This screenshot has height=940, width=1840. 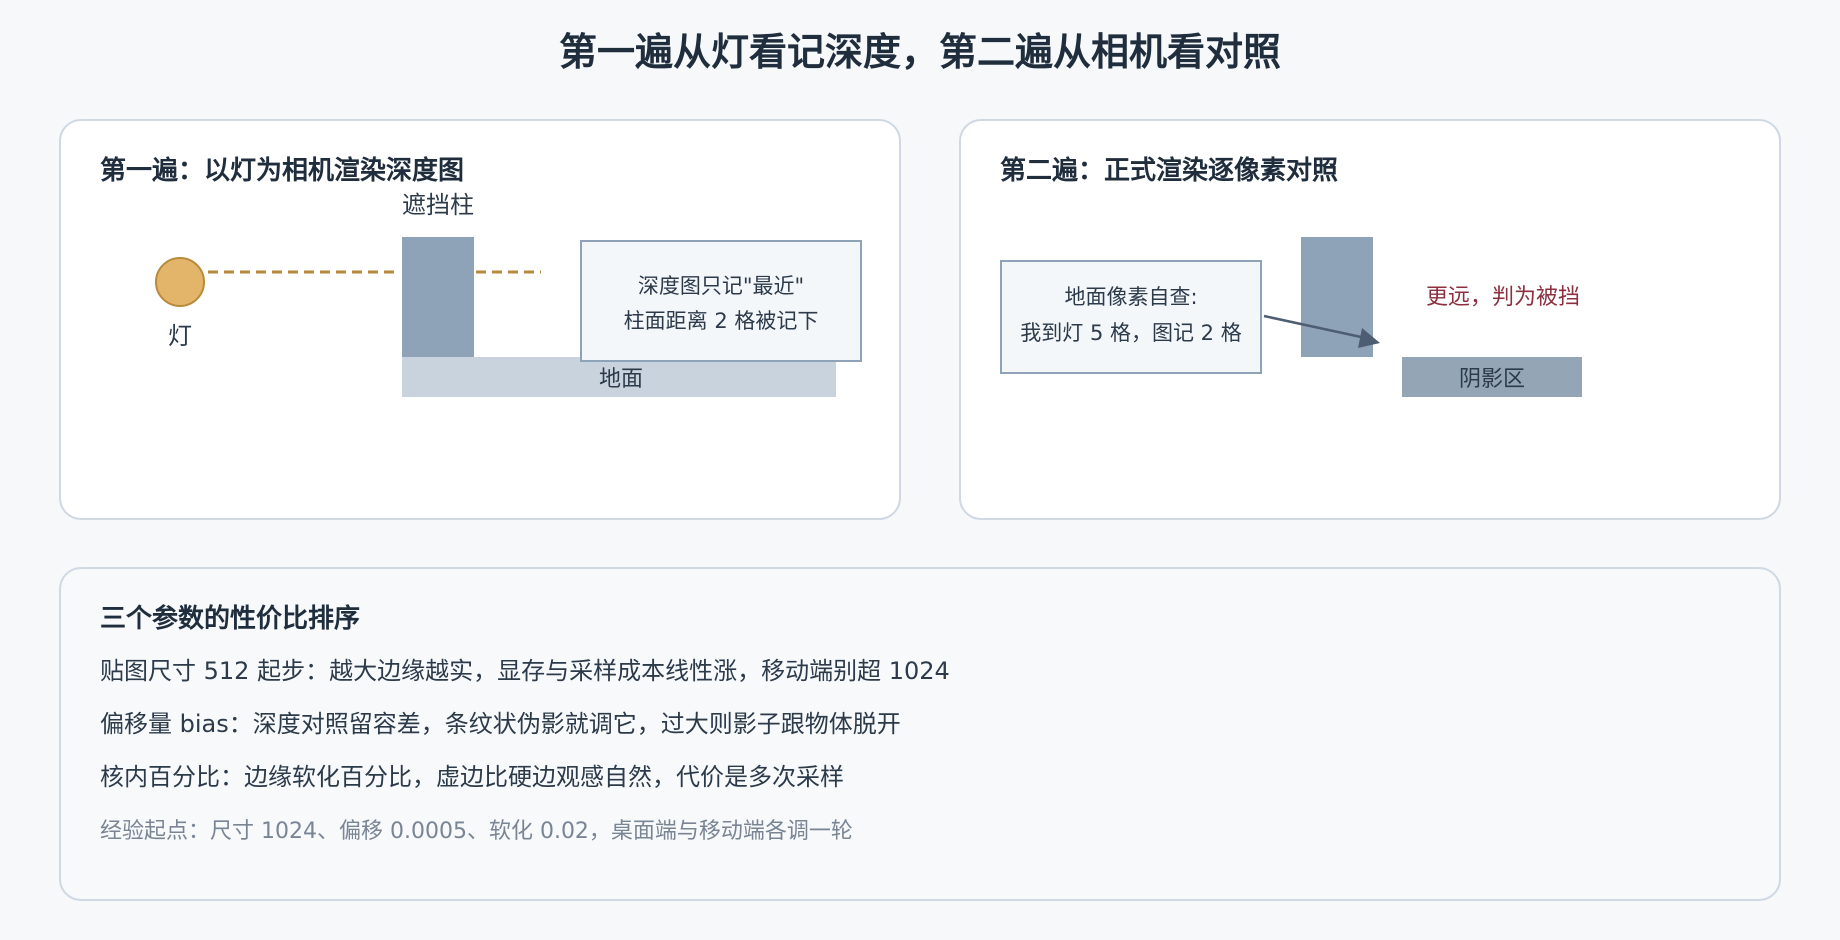 I want to click on pixel-check-line2: 我到灯 5 格，图记 2 格, so click(x=1130, y=333).